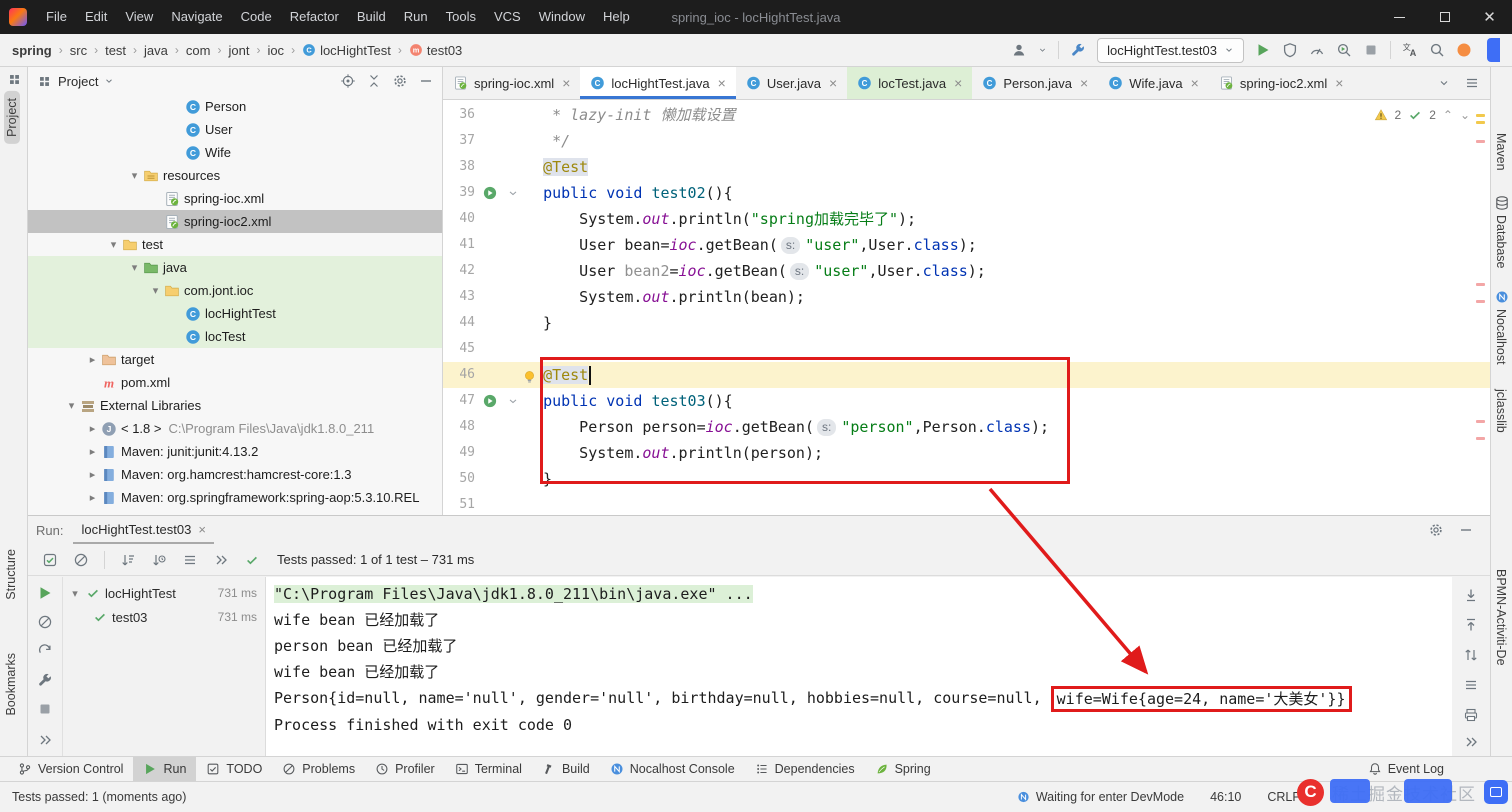 Image resolution: width=1512 pixels, height=812 pixels. What do you see at coordinates (235, 290) in the screenshot?
I see `project-row-com-jont-ioc: ▾ com.jont.ioc` at bounding box center [235, 290].